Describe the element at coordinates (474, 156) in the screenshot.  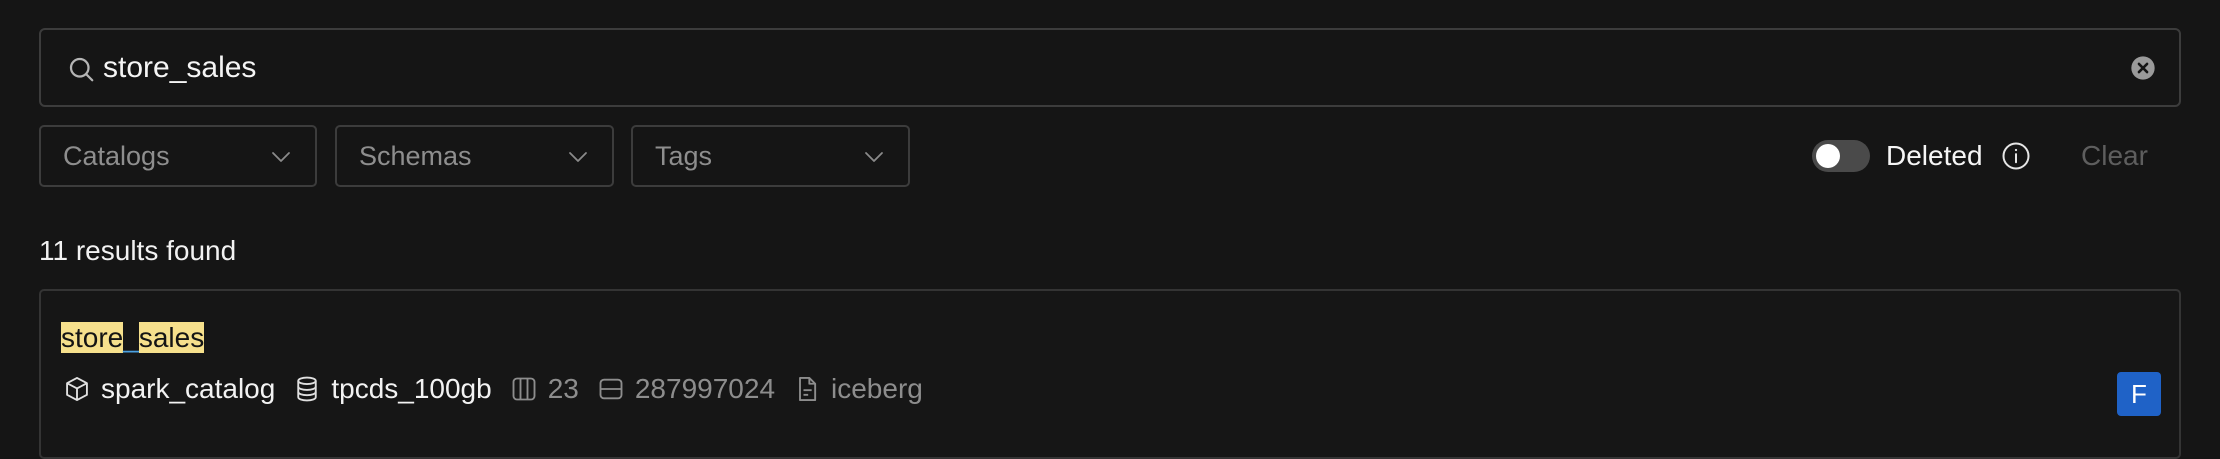
I see `schemas-filter: Schemas` at that location.